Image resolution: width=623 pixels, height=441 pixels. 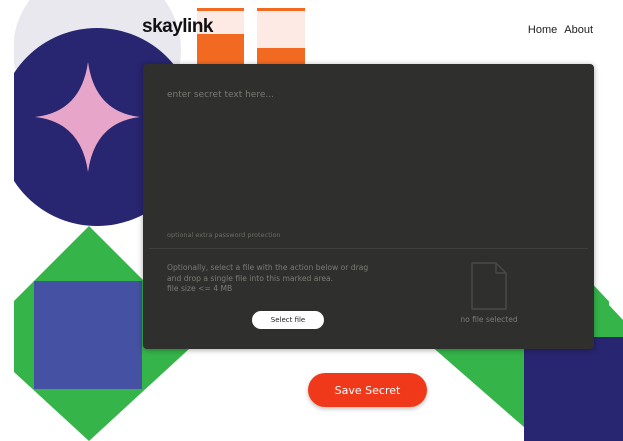 I want to click on navy-block-shape, so click(x=573, y=389).